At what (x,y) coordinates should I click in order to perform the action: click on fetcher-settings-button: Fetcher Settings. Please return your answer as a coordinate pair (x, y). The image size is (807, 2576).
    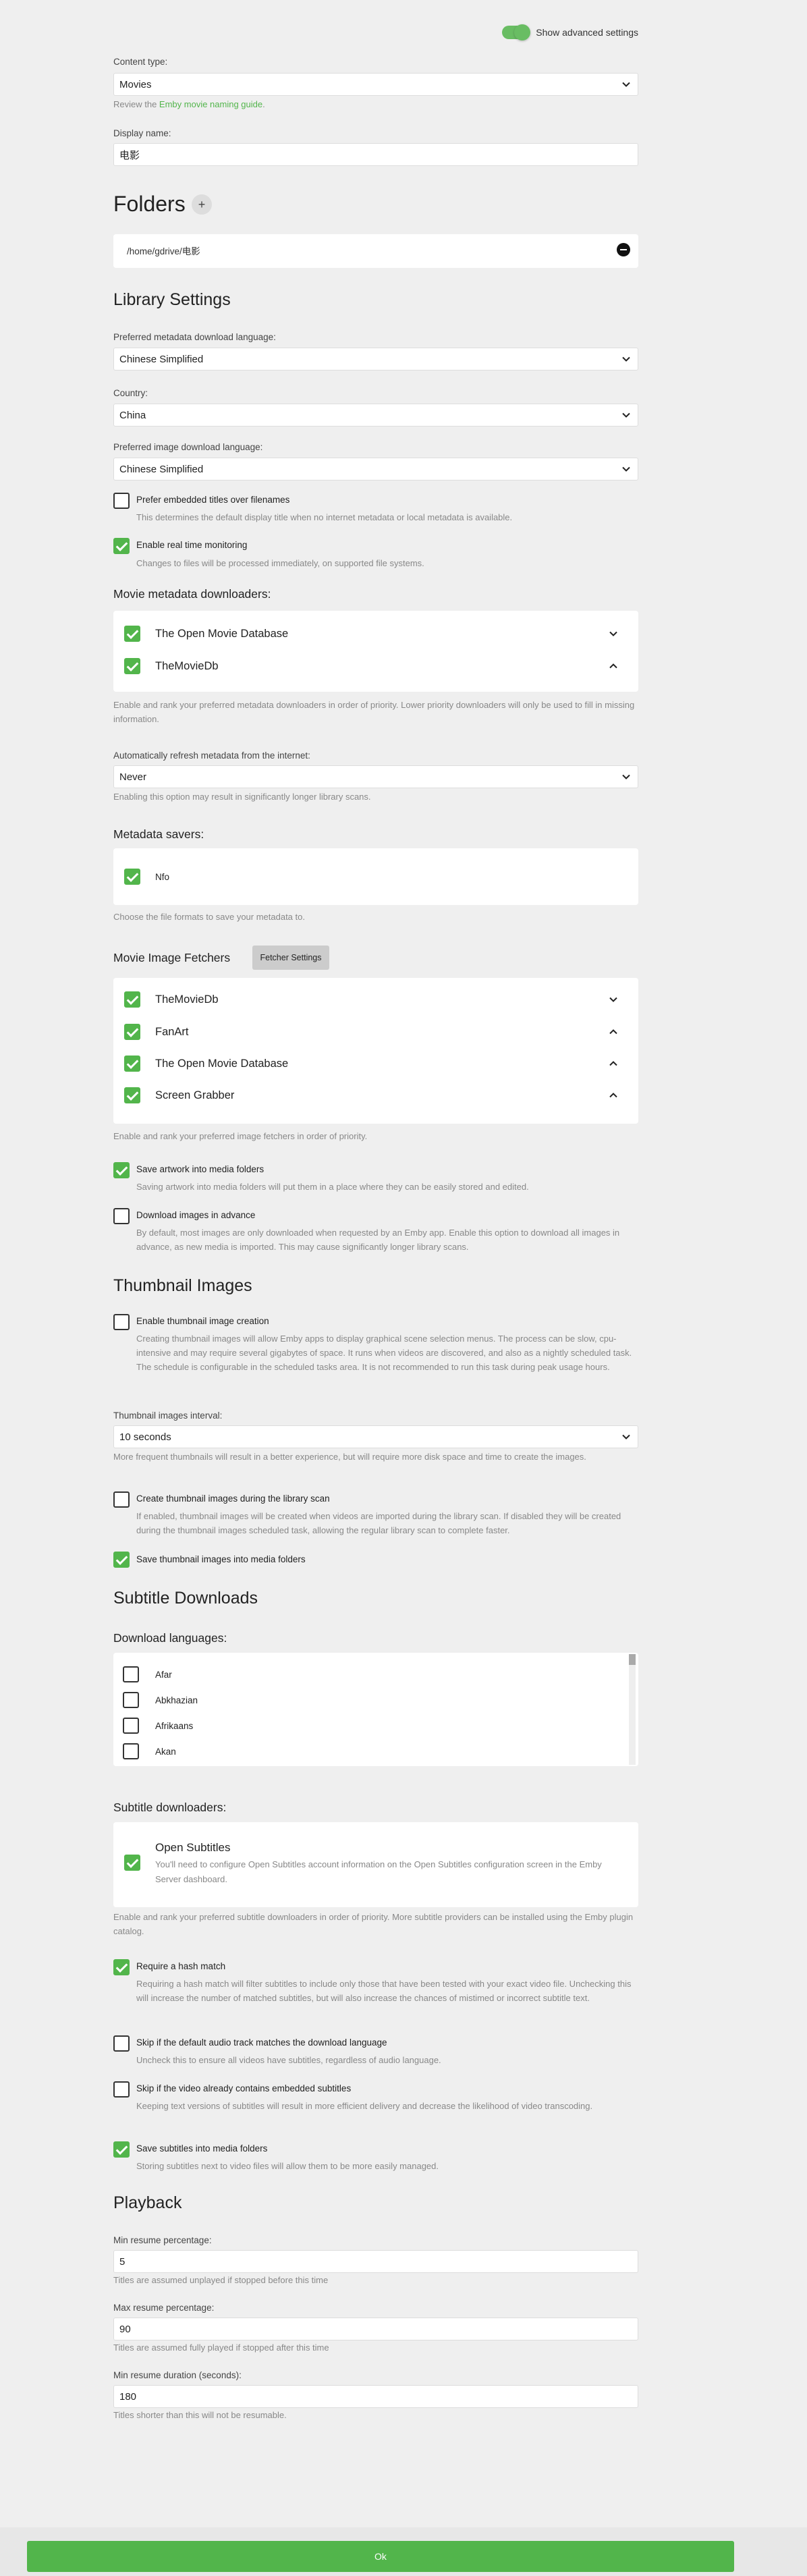
    Looking at the image, I should click on (290, 958).